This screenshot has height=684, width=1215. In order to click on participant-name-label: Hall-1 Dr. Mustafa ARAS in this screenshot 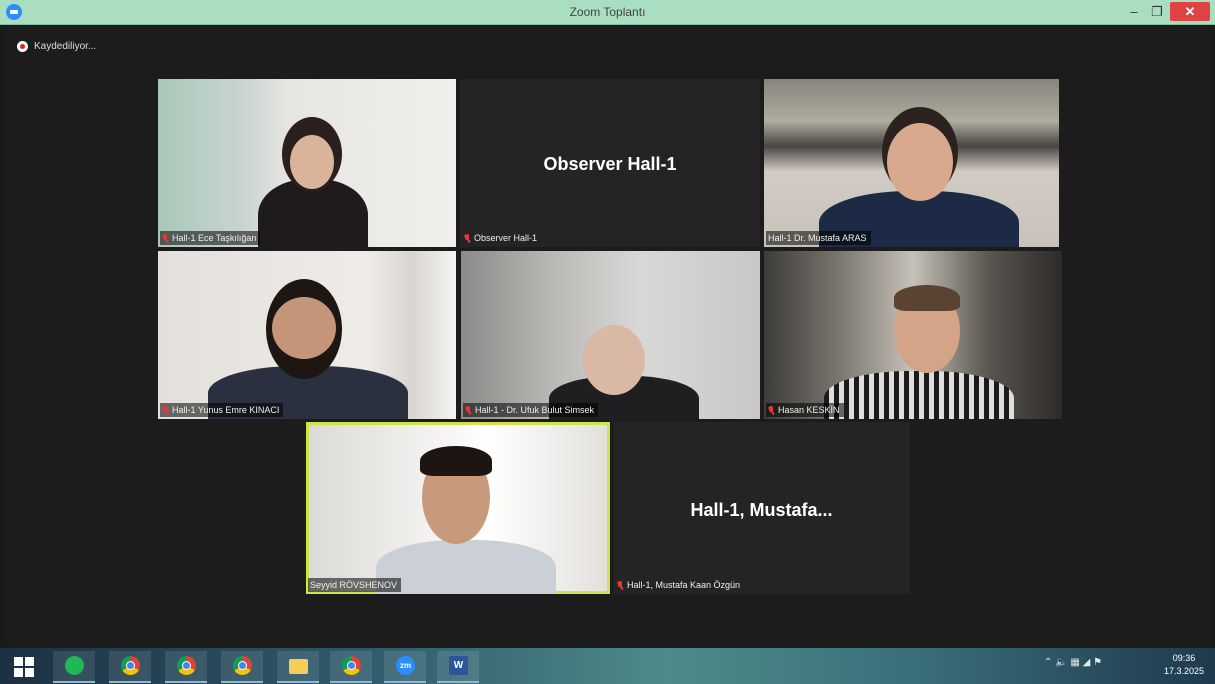, I will do `click(818, 238)`.